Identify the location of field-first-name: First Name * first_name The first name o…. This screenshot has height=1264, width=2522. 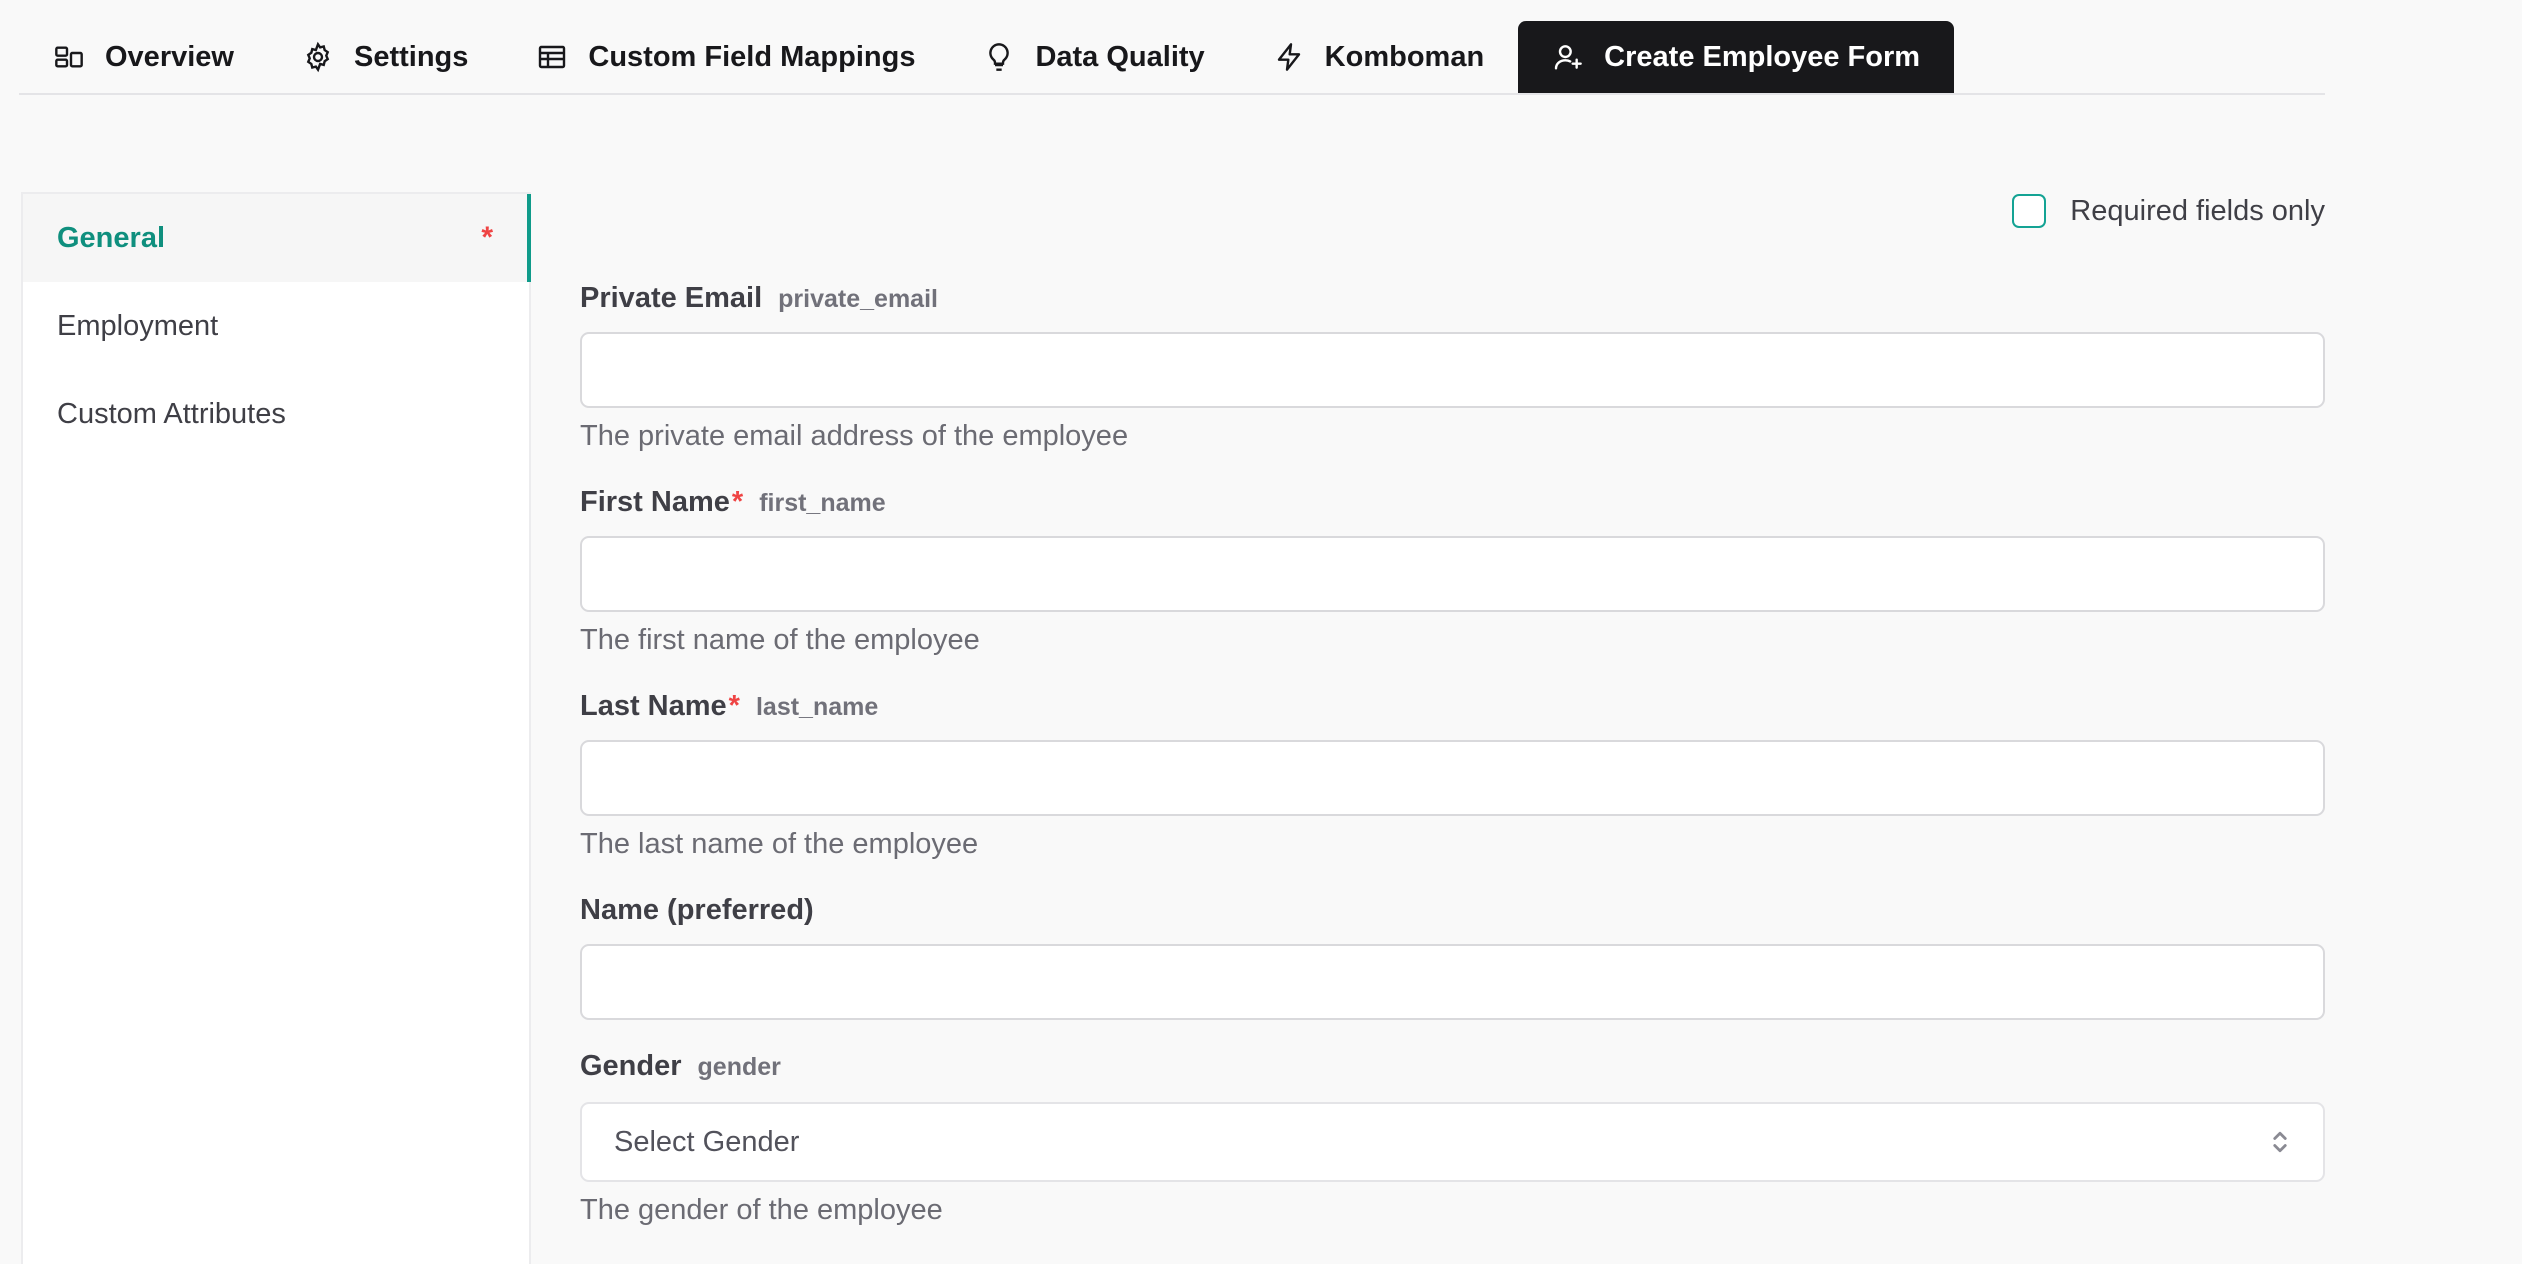
(1452, 571).